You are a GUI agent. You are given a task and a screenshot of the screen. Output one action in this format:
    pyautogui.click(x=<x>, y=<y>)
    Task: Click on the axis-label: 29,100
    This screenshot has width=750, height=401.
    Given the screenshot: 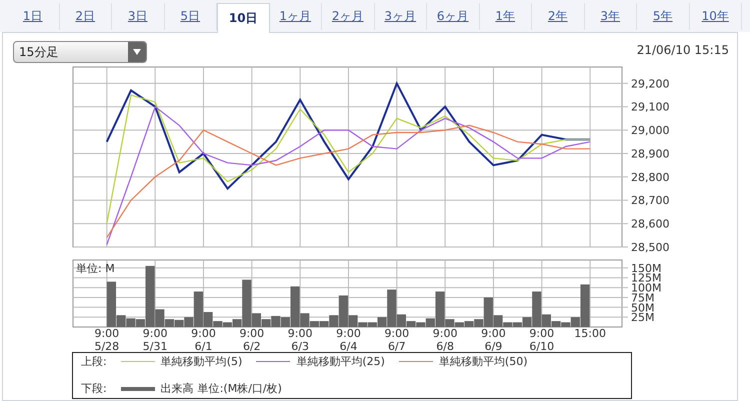 What is the action you would take?
    pyautogui.click(x=650, y=107)
    